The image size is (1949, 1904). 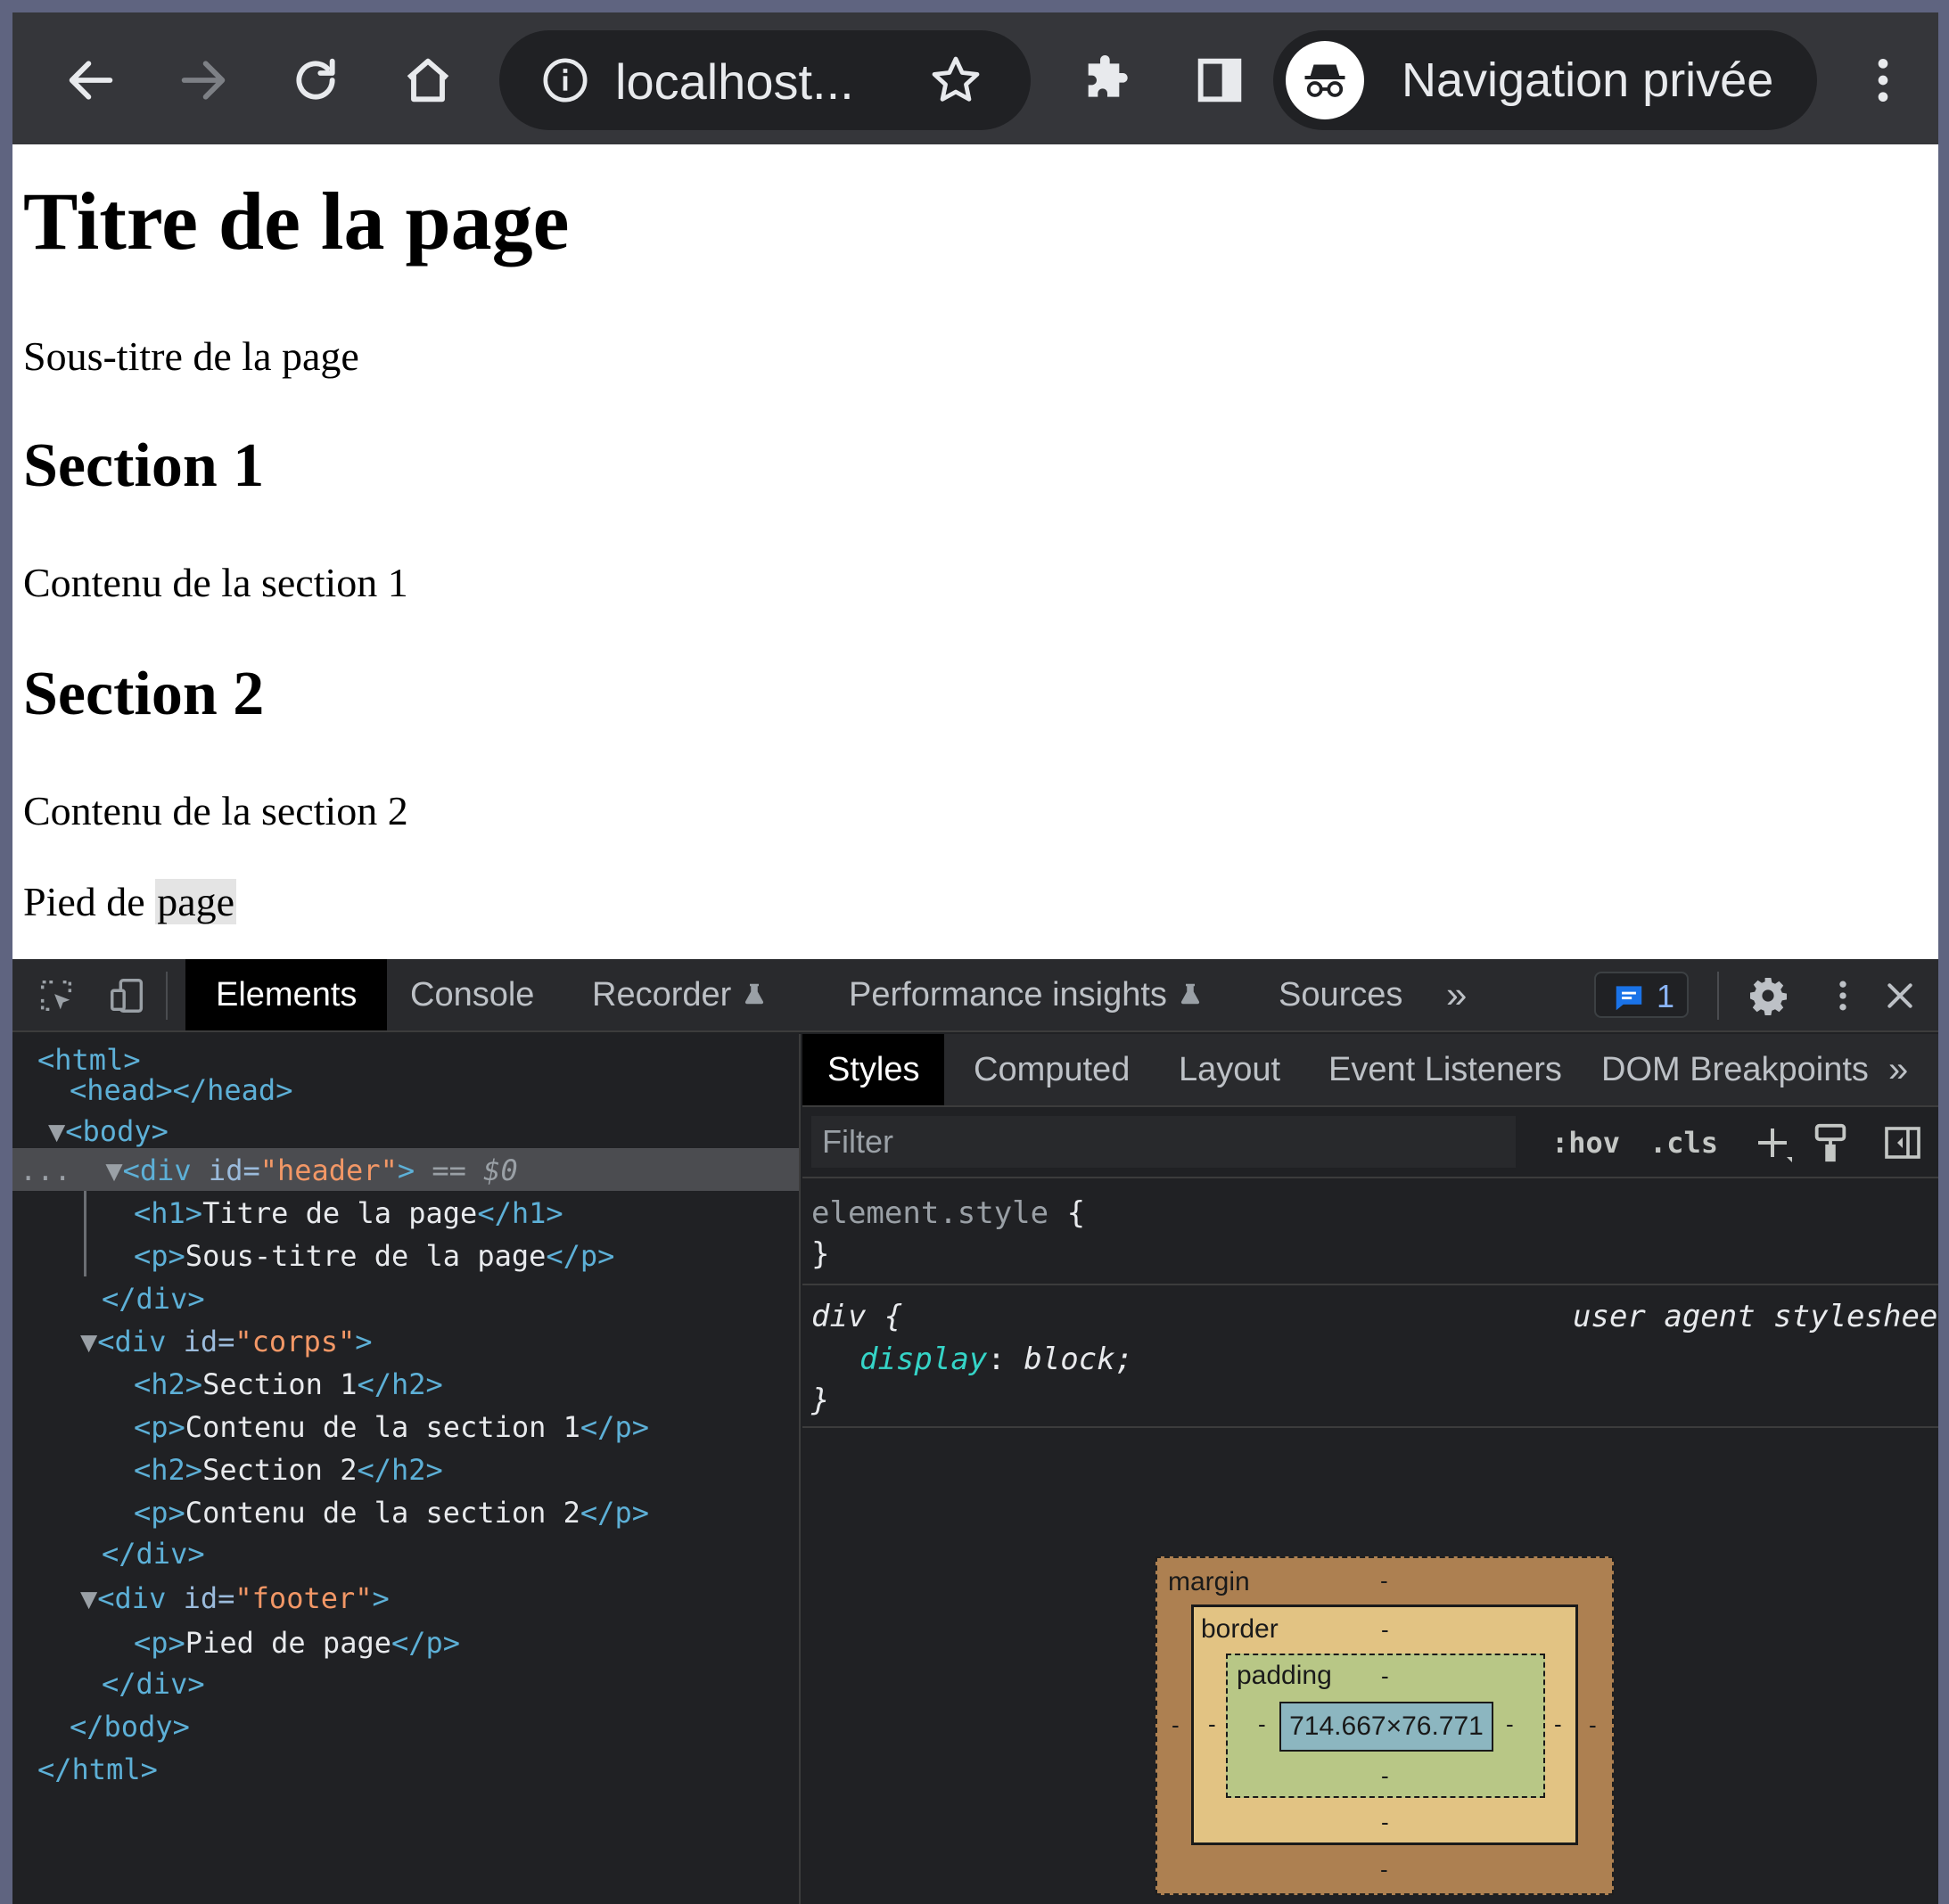 What do you see at coordinates (1026, 994) in the screenshot?
I see `tab-performance-insights: Performance insights` at bounding box center [1026, 994].